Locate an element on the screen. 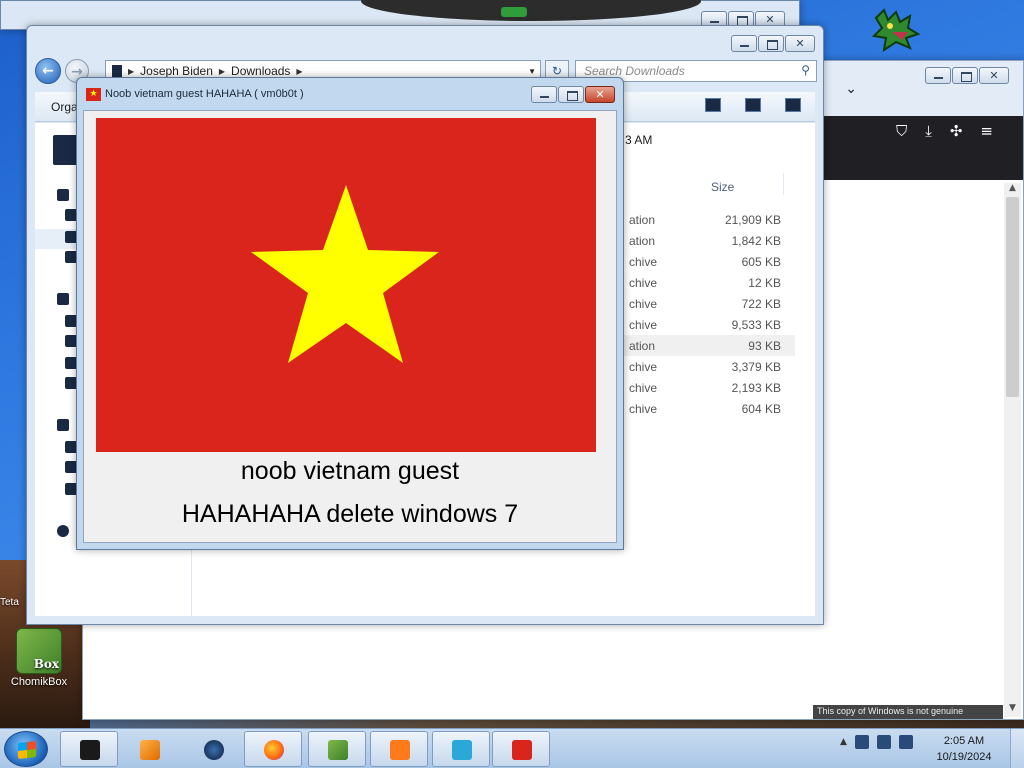 Image resolution: width=1024 pixels, height=768 pixels. globe-icon is located at coordinates (214, 750).